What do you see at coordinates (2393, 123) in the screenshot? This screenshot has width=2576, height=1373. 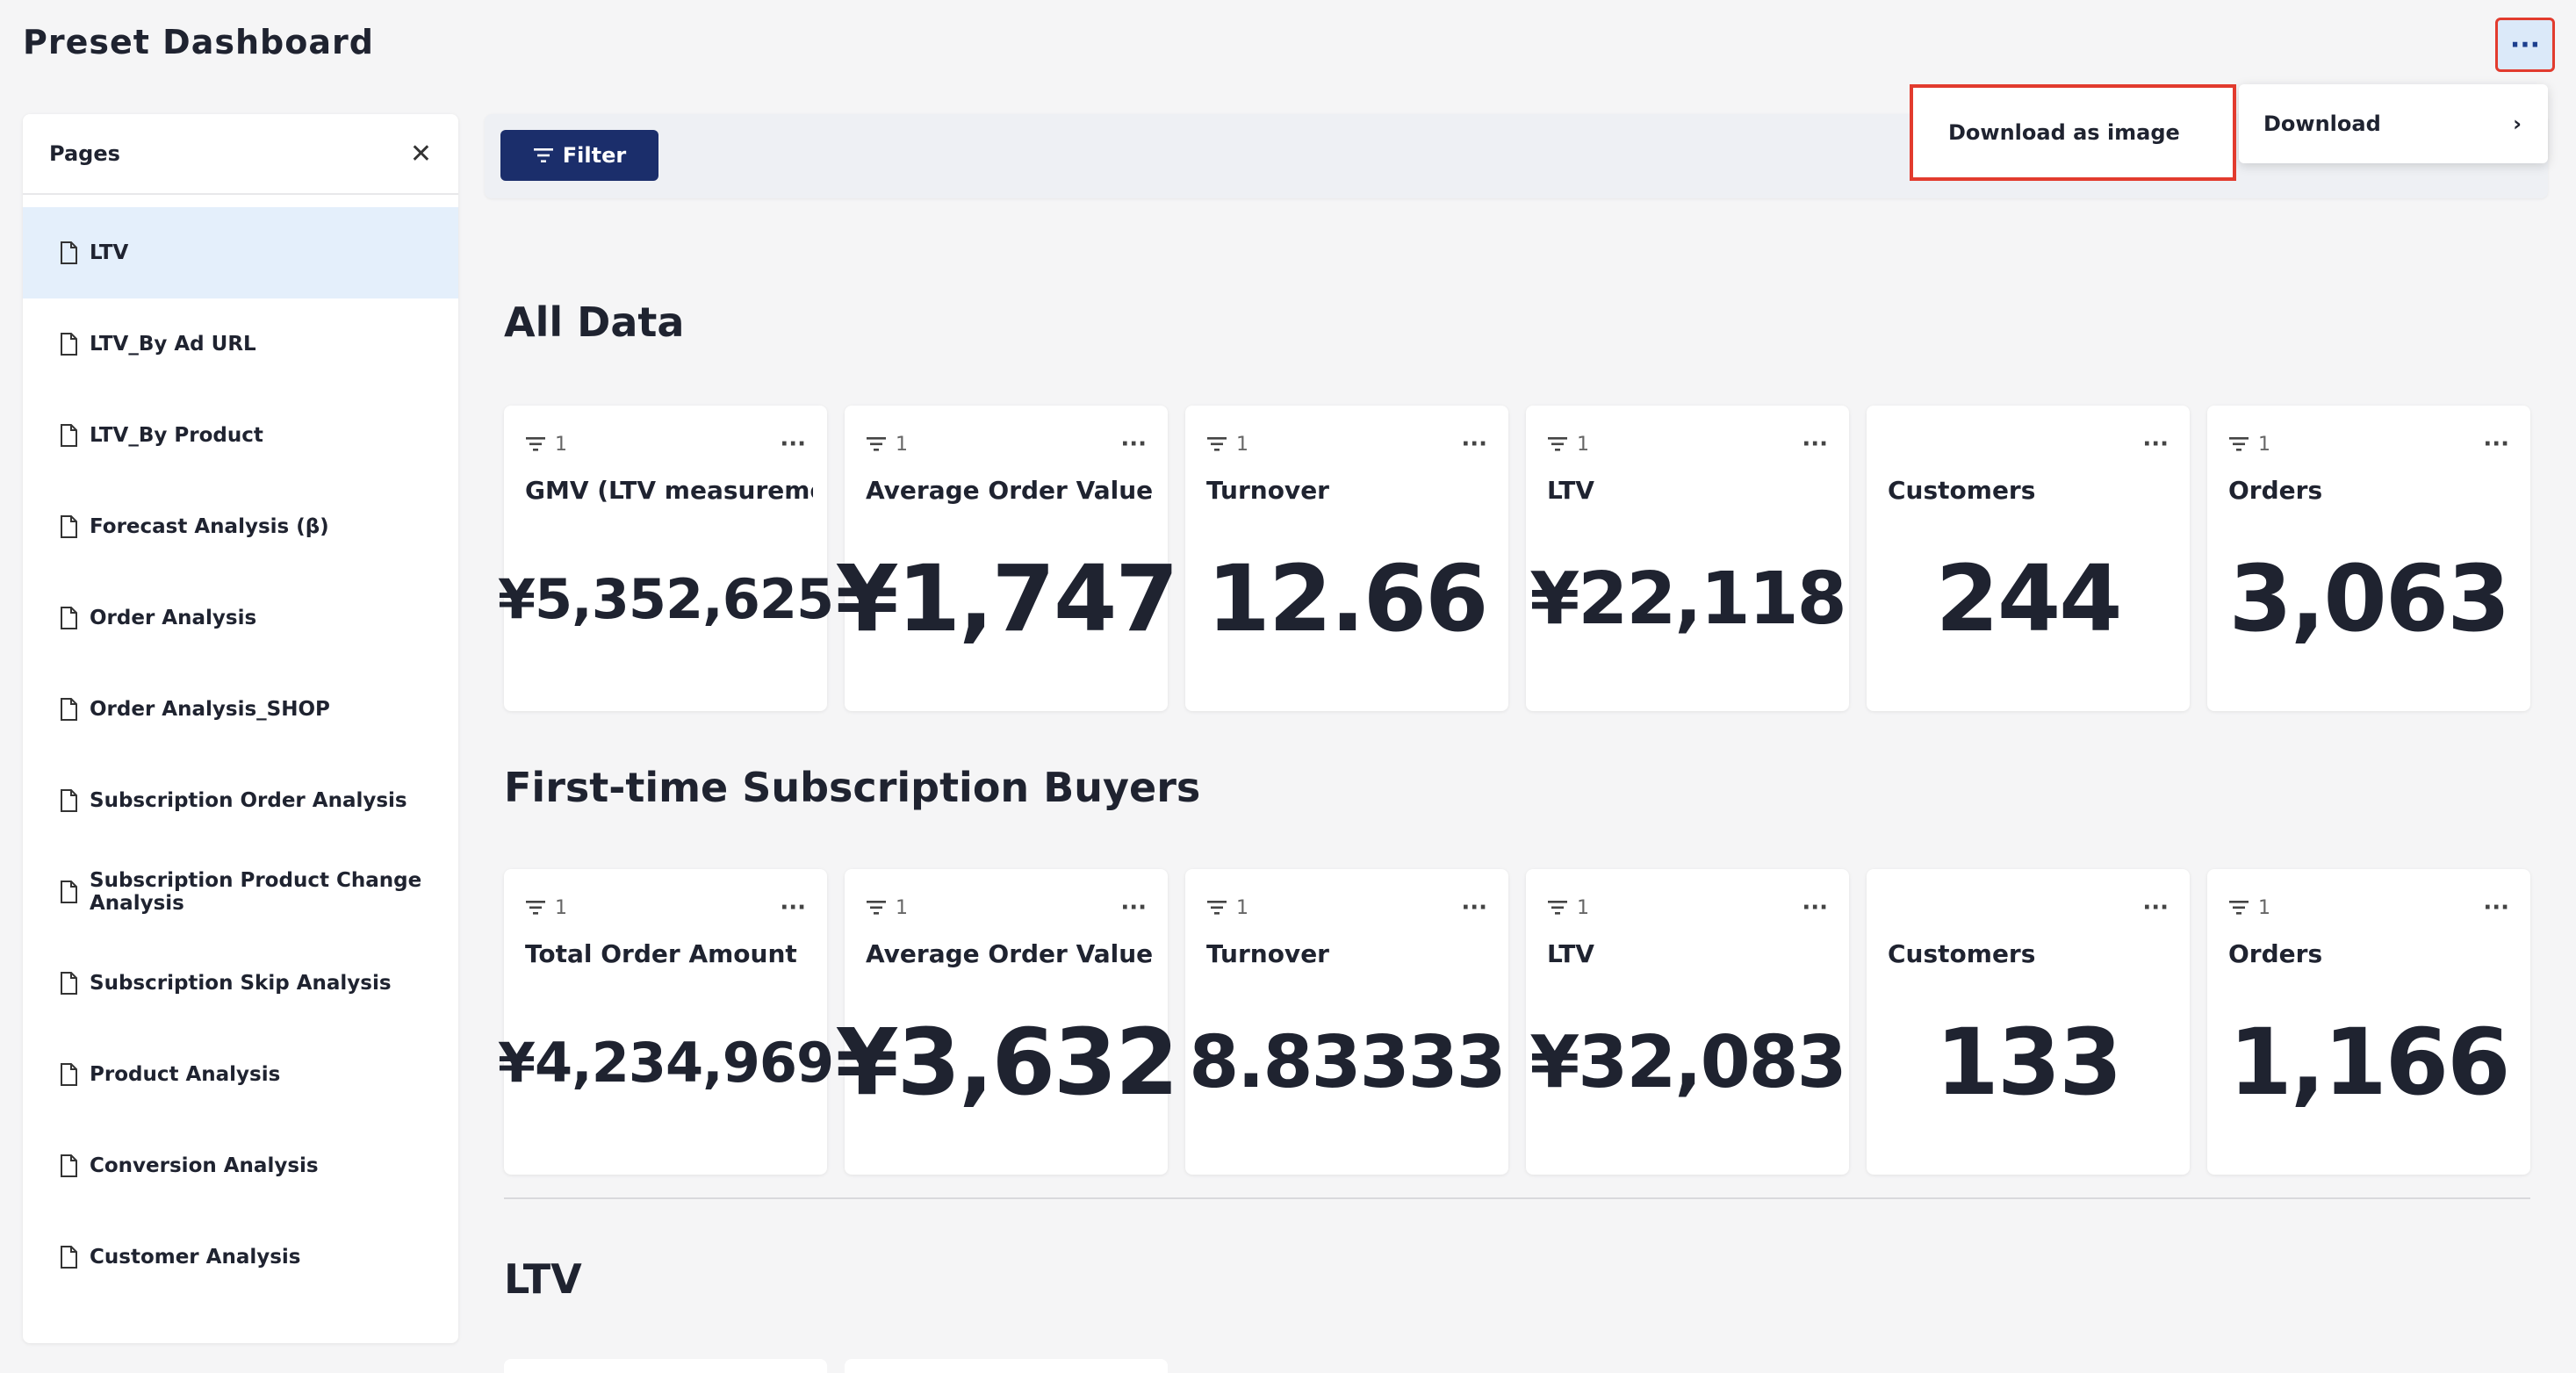 I see `download-menu-item: Download ›` at bounding box center [2393, 123].